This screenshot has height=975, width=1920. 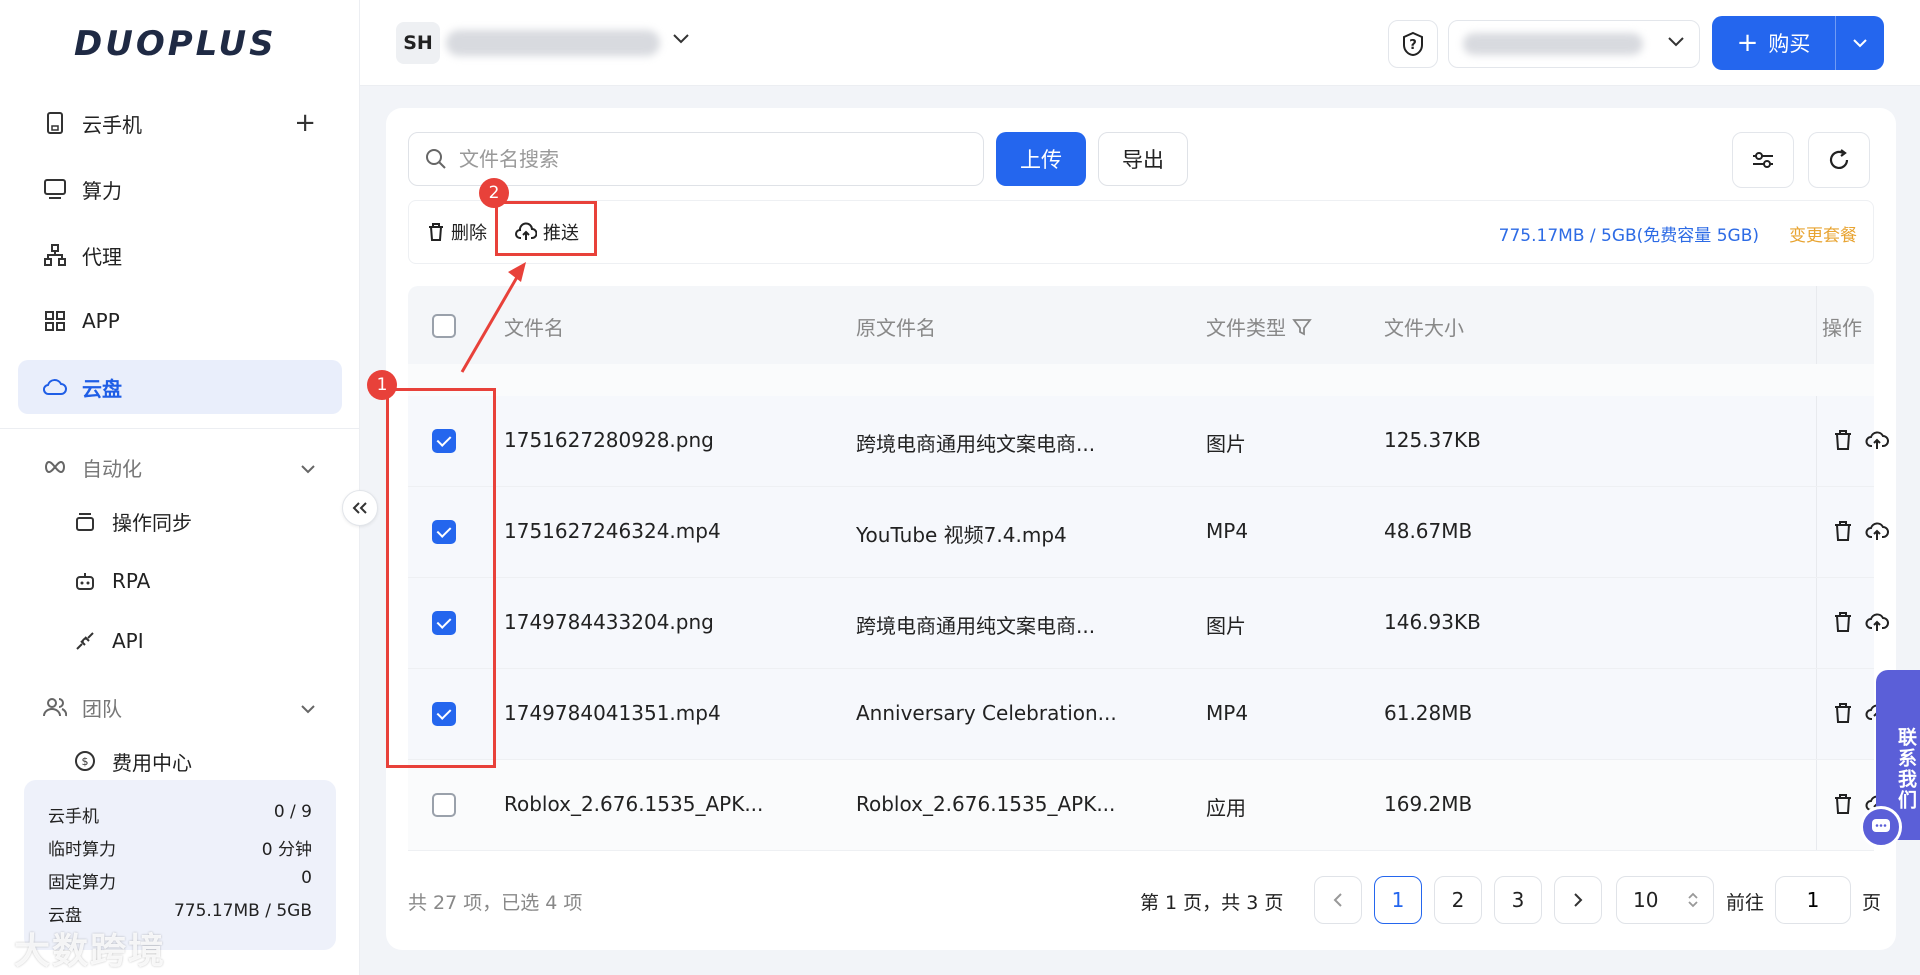 I want to click on buy-label: 购买, so click(x=1789, y=44).